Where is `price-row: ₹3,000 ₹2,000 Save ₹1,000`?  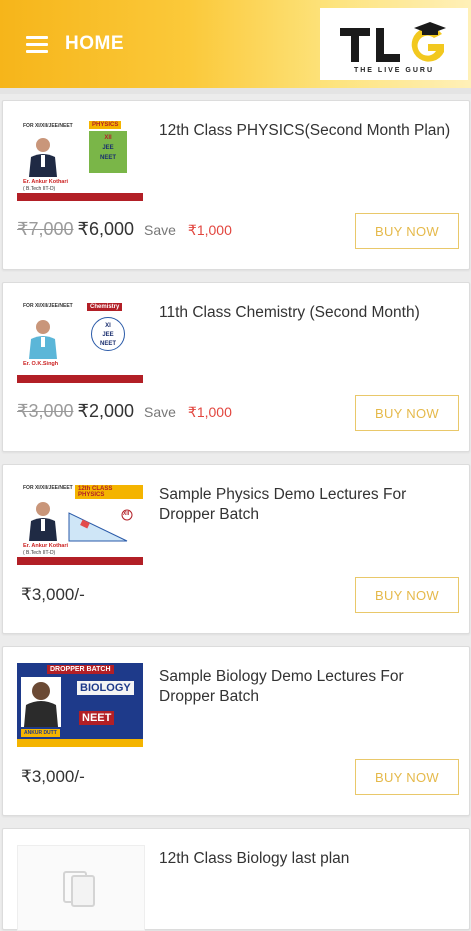 price-row: ₹3,000 ₹2,000 Save ₹1,000 is located at coordinates (124, 411).